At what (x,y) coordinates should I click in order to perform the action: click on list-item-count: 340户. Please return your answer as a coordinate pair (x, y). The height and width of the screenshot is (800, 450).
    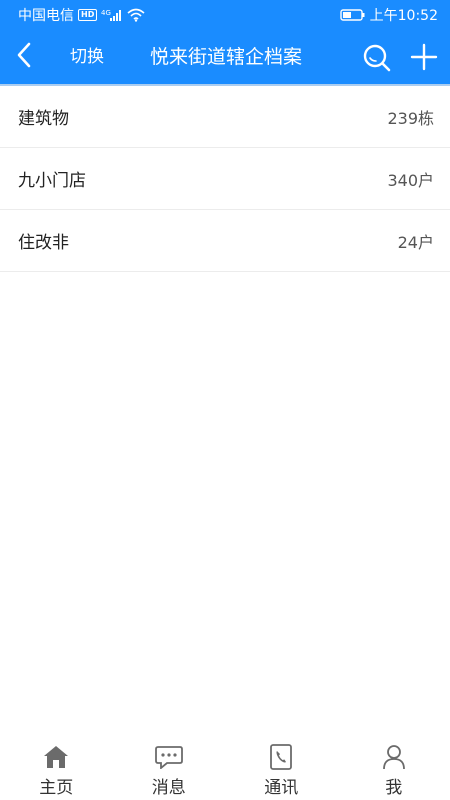
    Looking at the image, I should click on (410, 180).